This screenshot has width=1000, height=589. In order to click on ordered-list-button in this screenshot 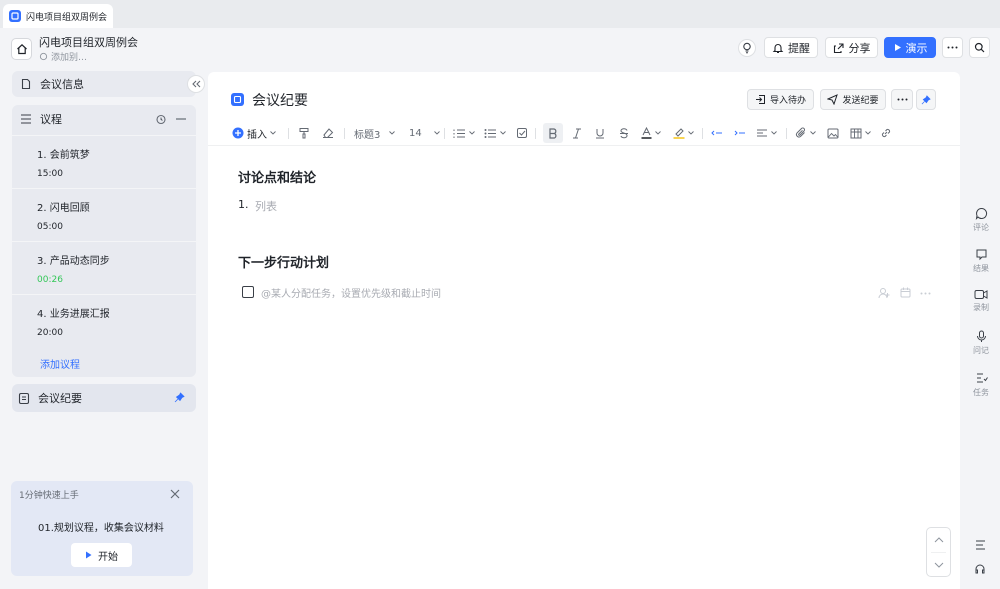, I will do `click(464, 133)`.